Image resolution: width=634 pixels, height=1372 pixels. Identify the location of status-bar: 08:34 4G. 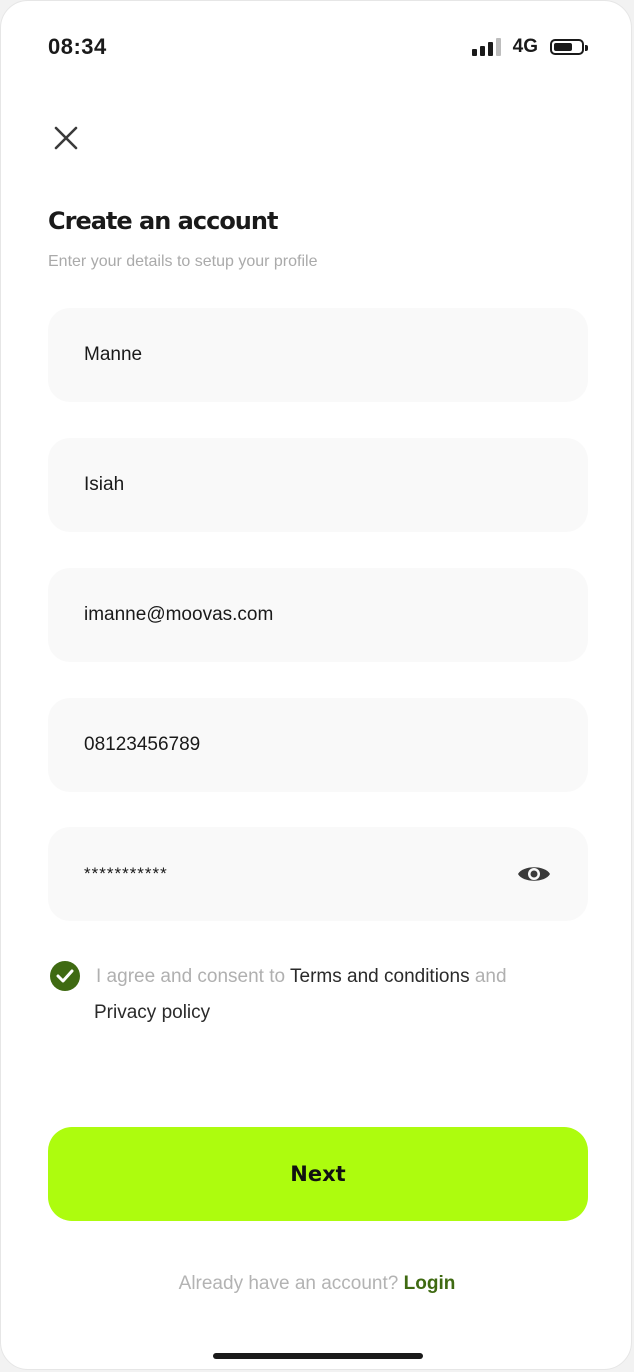
(318, 47).